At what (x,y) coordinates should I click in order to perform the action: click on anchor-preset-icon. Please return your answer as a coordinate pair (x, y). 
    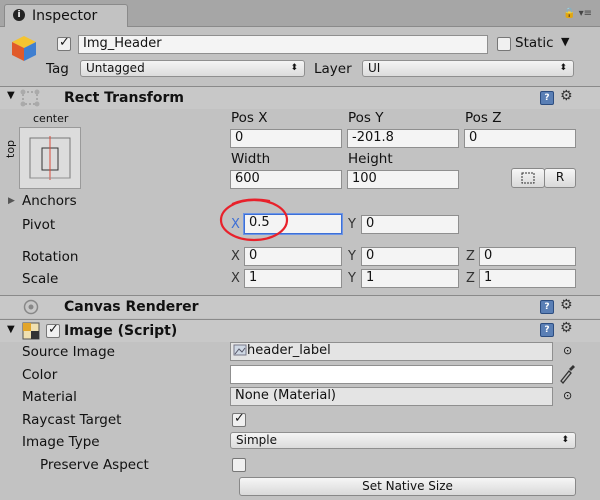
    Looking at the image, I should click on (50, 158).